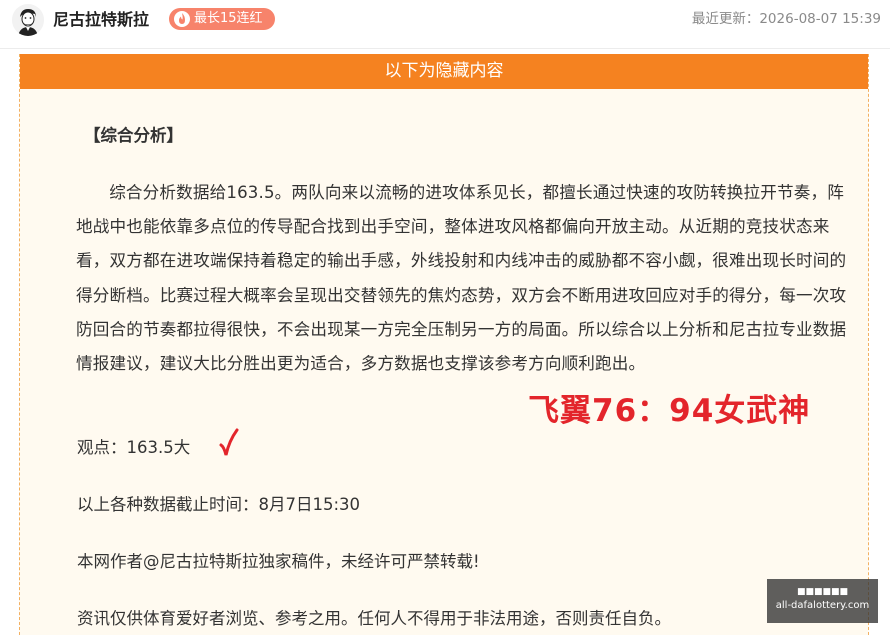  I want to click on score-stamp: 飞翼76：94女武神, so click(669, 411).